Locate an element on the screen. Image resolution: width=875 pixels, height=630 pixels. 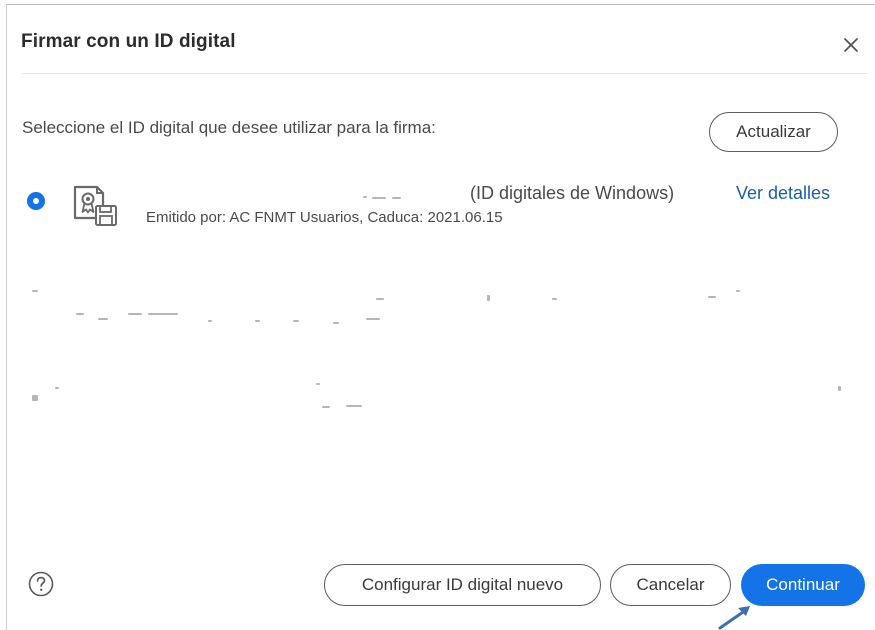
certificate-icon is located at coordinates (96, 206).